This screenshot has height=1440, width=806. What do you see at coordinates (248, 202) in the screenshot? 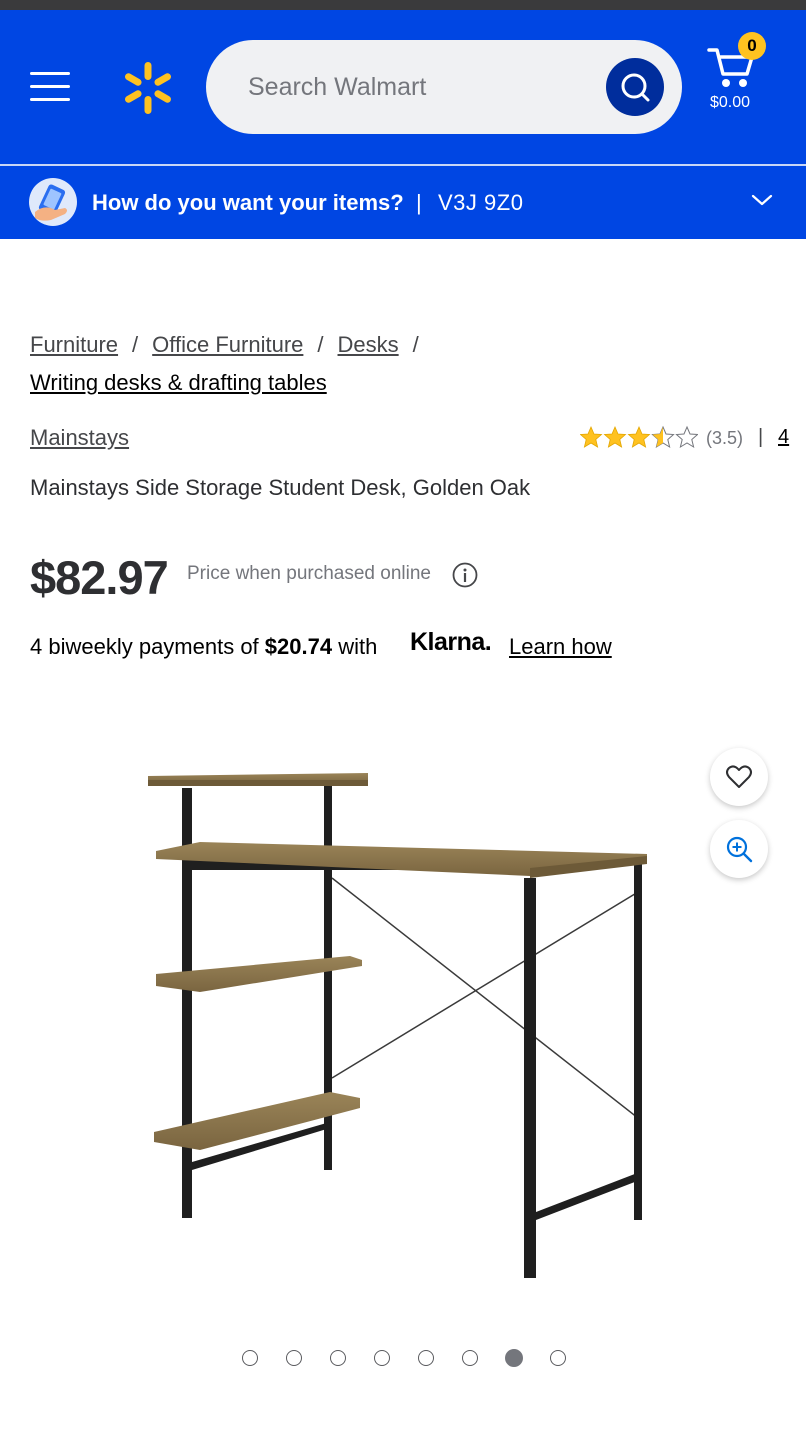
I see `delivery-question: How do you want your items?` at bounding box center [248, 202].